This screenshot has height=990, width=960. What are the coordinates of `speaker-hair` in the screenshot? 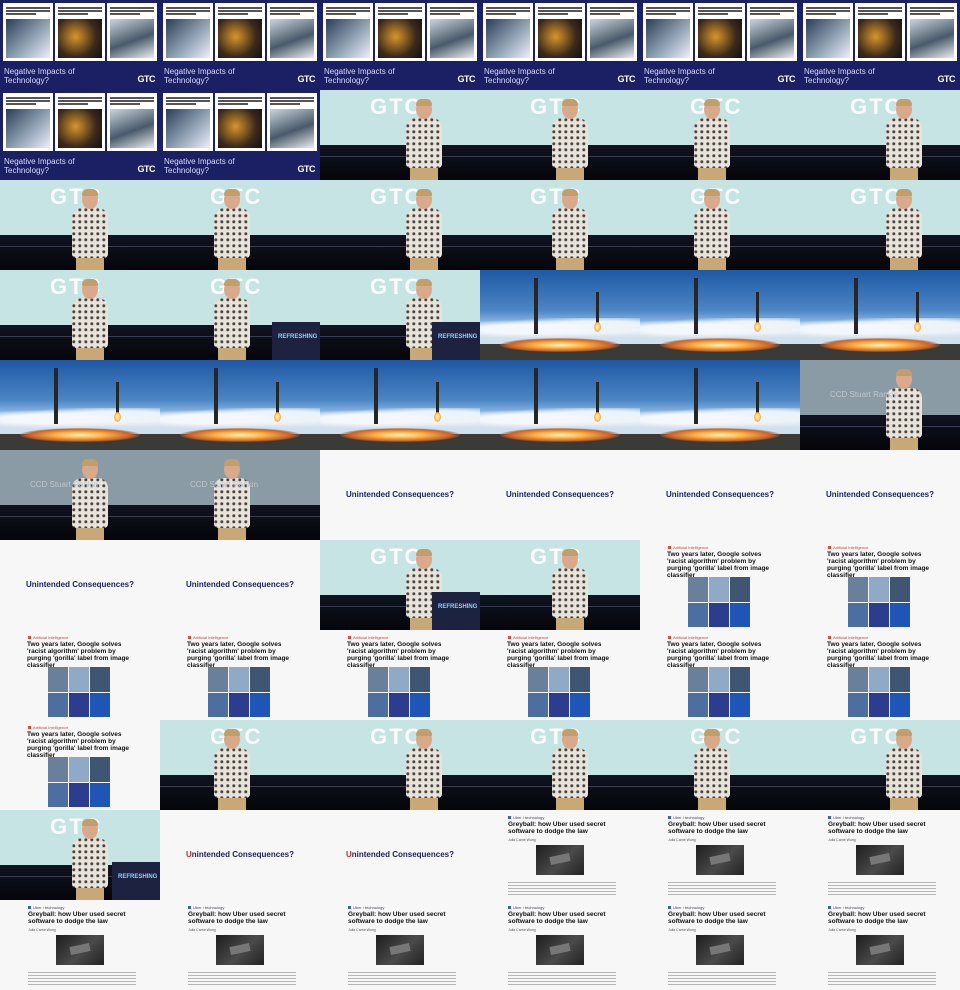 It's located at (232, 732).